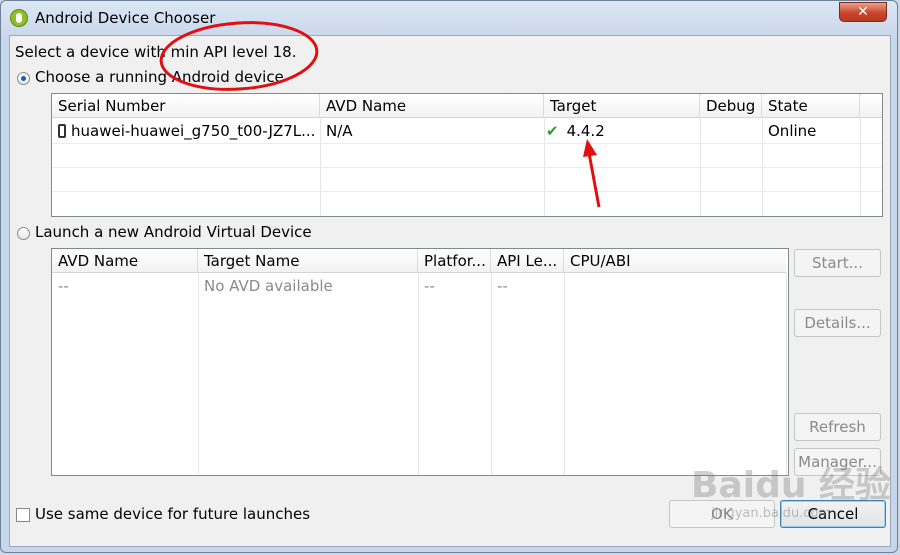  Describe the element at coordinates (771, 513) in the screenshot. I see `baidu-watermark-url: jingyan.baidu.com` at that location.